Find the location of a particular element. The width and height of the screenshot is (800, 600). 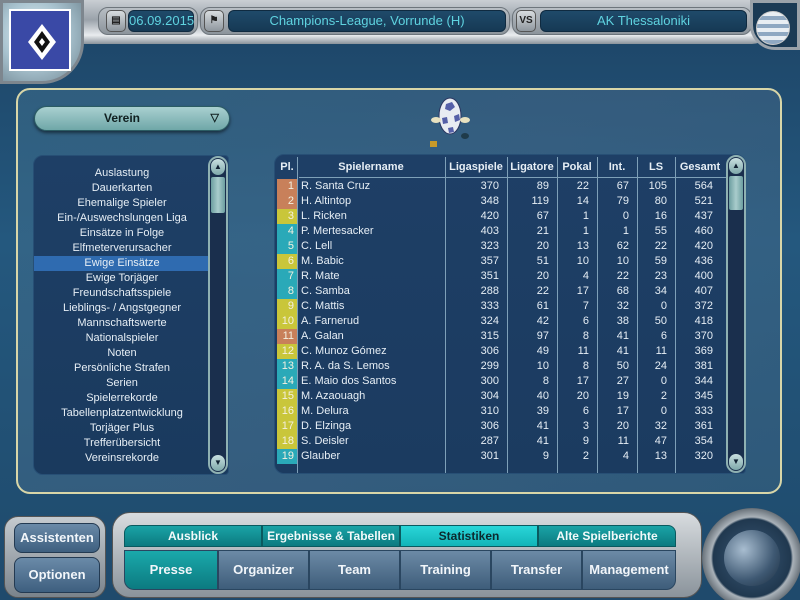

position-cell: 16 is located at coordinates (287, 411).